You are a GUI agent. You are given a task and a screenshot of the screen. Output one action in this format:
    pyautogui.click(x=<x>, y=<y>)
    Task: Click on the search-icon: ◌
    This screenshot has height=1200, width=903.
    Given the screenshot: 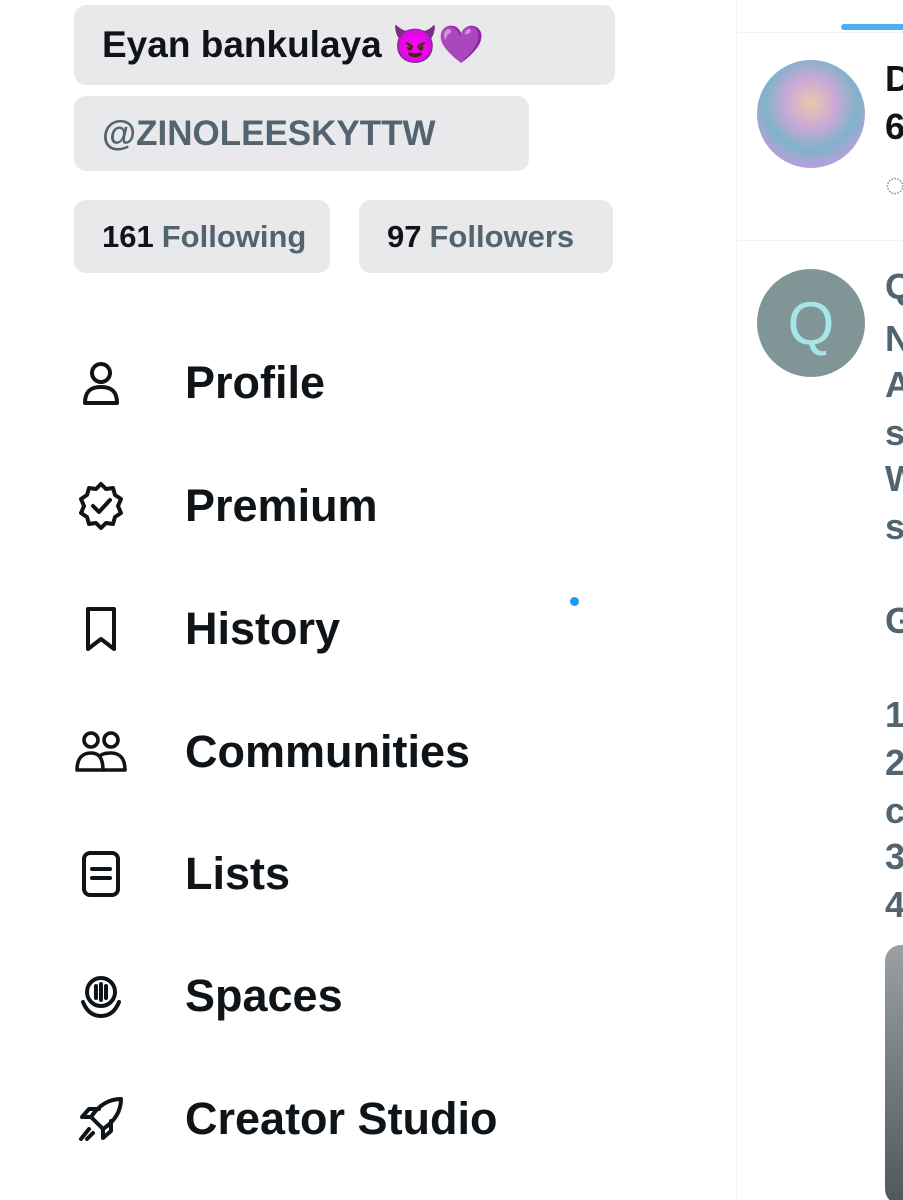 What is the action you would take?
    pyautogui.click(x=894, y=185)
    